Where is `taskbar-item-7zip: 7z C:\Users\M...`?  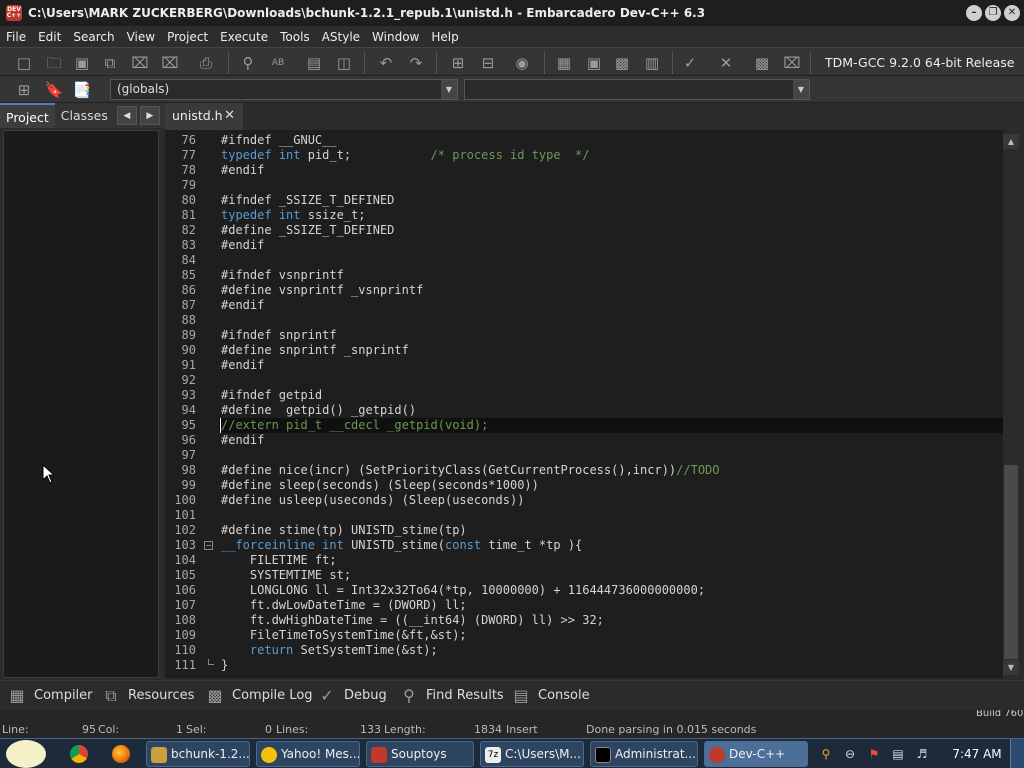
taskbar-item-7zip: 7z C:\Users\M... is located at coordinates (532, 754).